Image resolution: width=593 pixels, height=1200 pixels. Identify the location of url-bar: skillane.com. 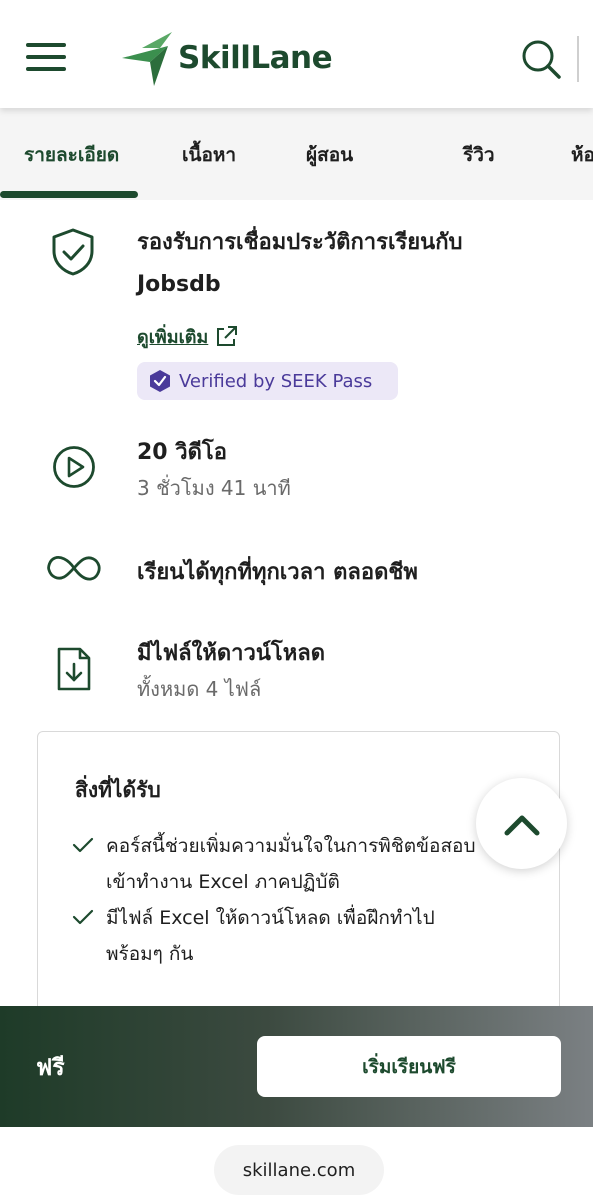
(299, 1170).